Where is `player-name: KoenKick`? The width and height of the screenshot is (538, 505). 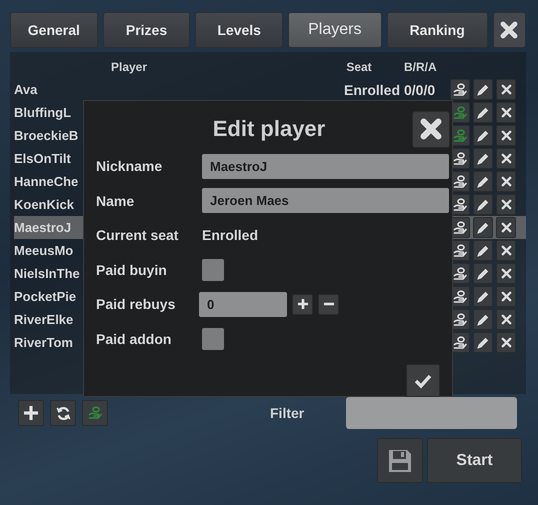
player-name: KoenKick is located at coordinates (44, 204).